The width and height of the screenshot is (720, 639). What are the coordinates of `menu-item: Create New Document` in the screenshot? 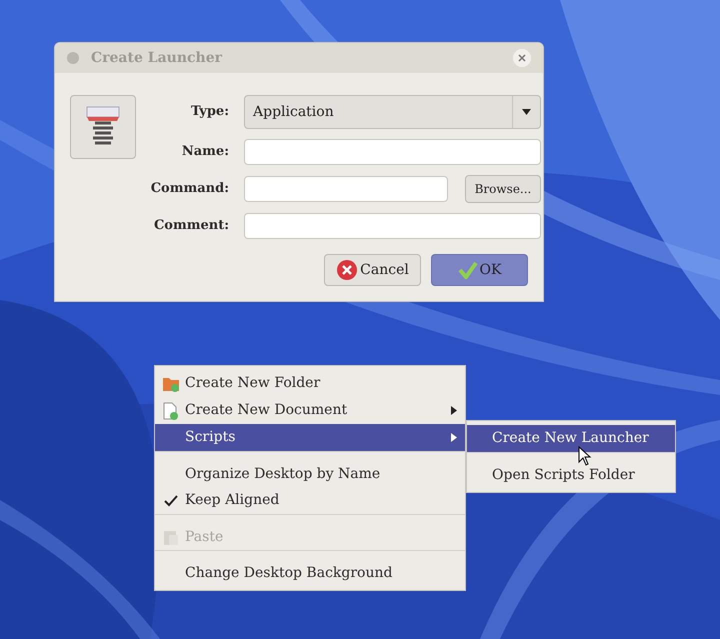 It's located at (310, 410).